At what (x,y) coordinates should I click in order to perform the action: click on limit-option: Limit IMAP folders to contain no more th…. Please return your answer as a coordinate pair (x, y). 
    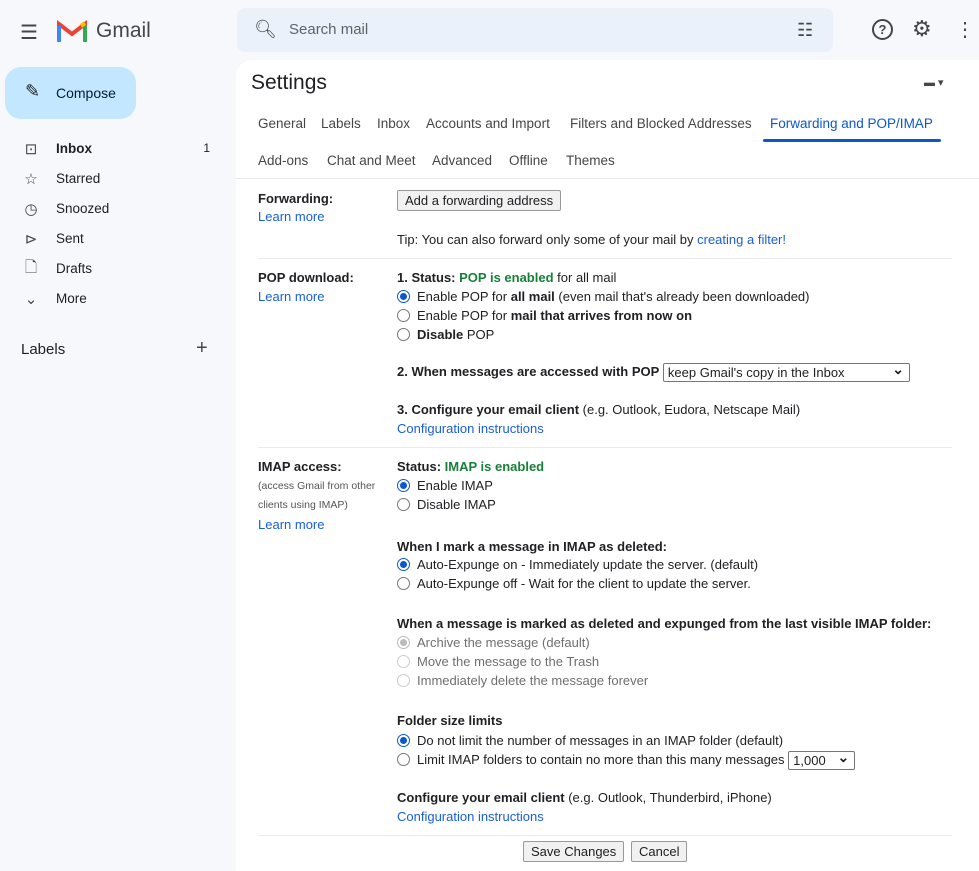
    Looking at the image, I should click on (626, 759).